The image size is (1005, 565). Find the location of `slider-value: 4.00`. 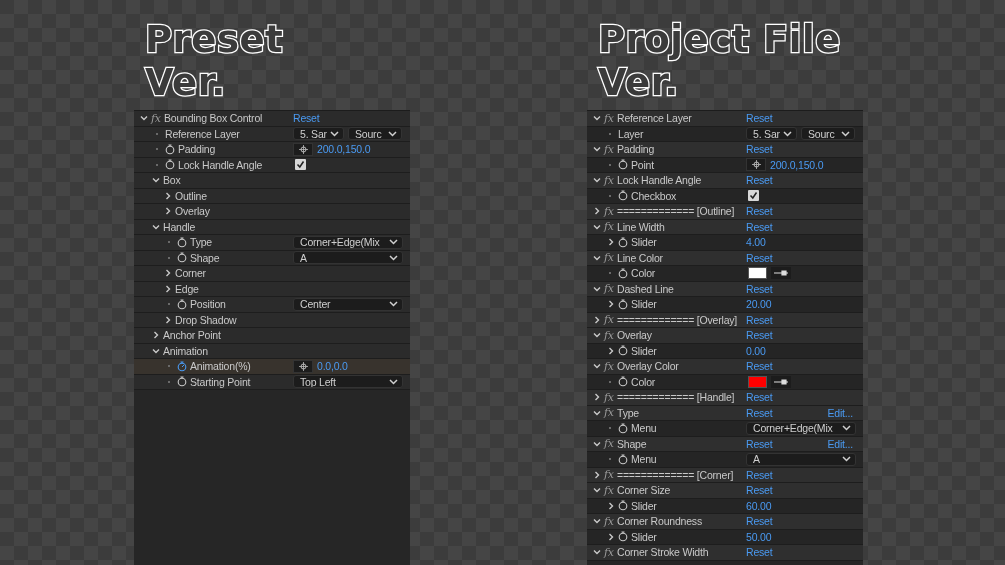

slider-value: 4.00 is located at coordinates (756, 242).